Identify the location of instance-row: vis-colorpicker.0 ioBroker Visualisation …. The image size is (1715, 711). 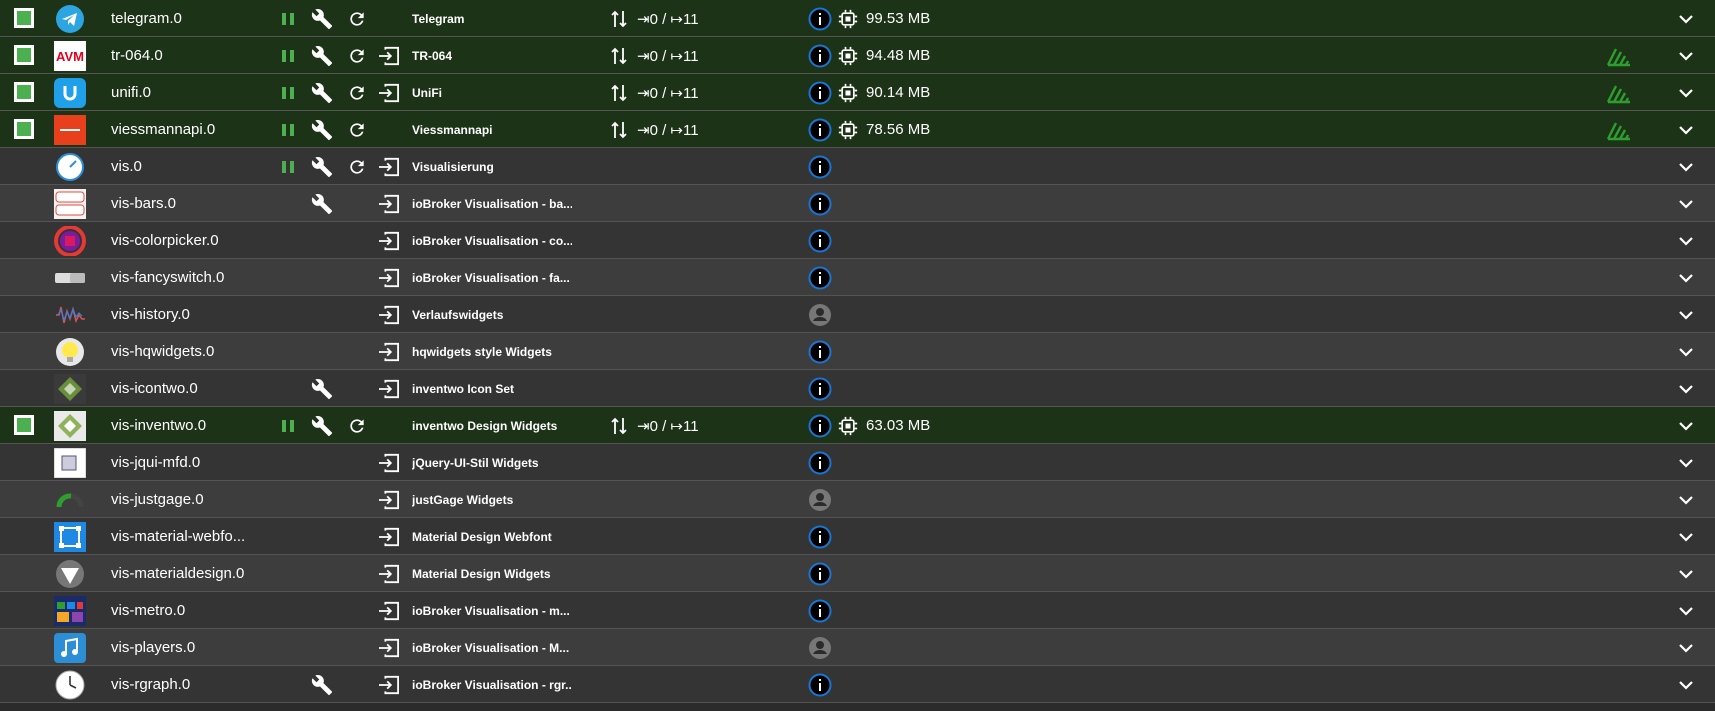
(857, 240).